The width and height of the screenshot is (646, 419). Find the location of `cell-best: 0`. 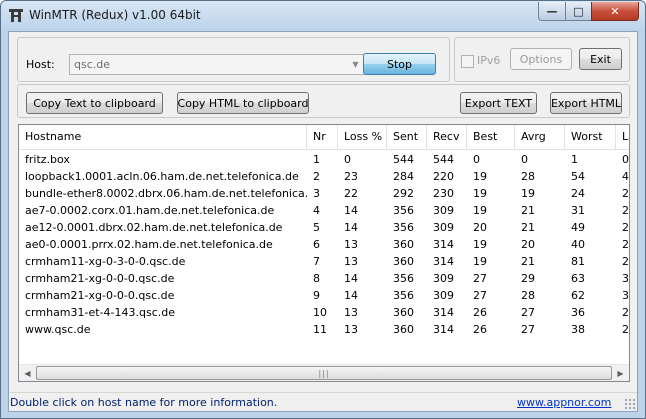

cell-best: 0 is located at coordinates (476, 159).